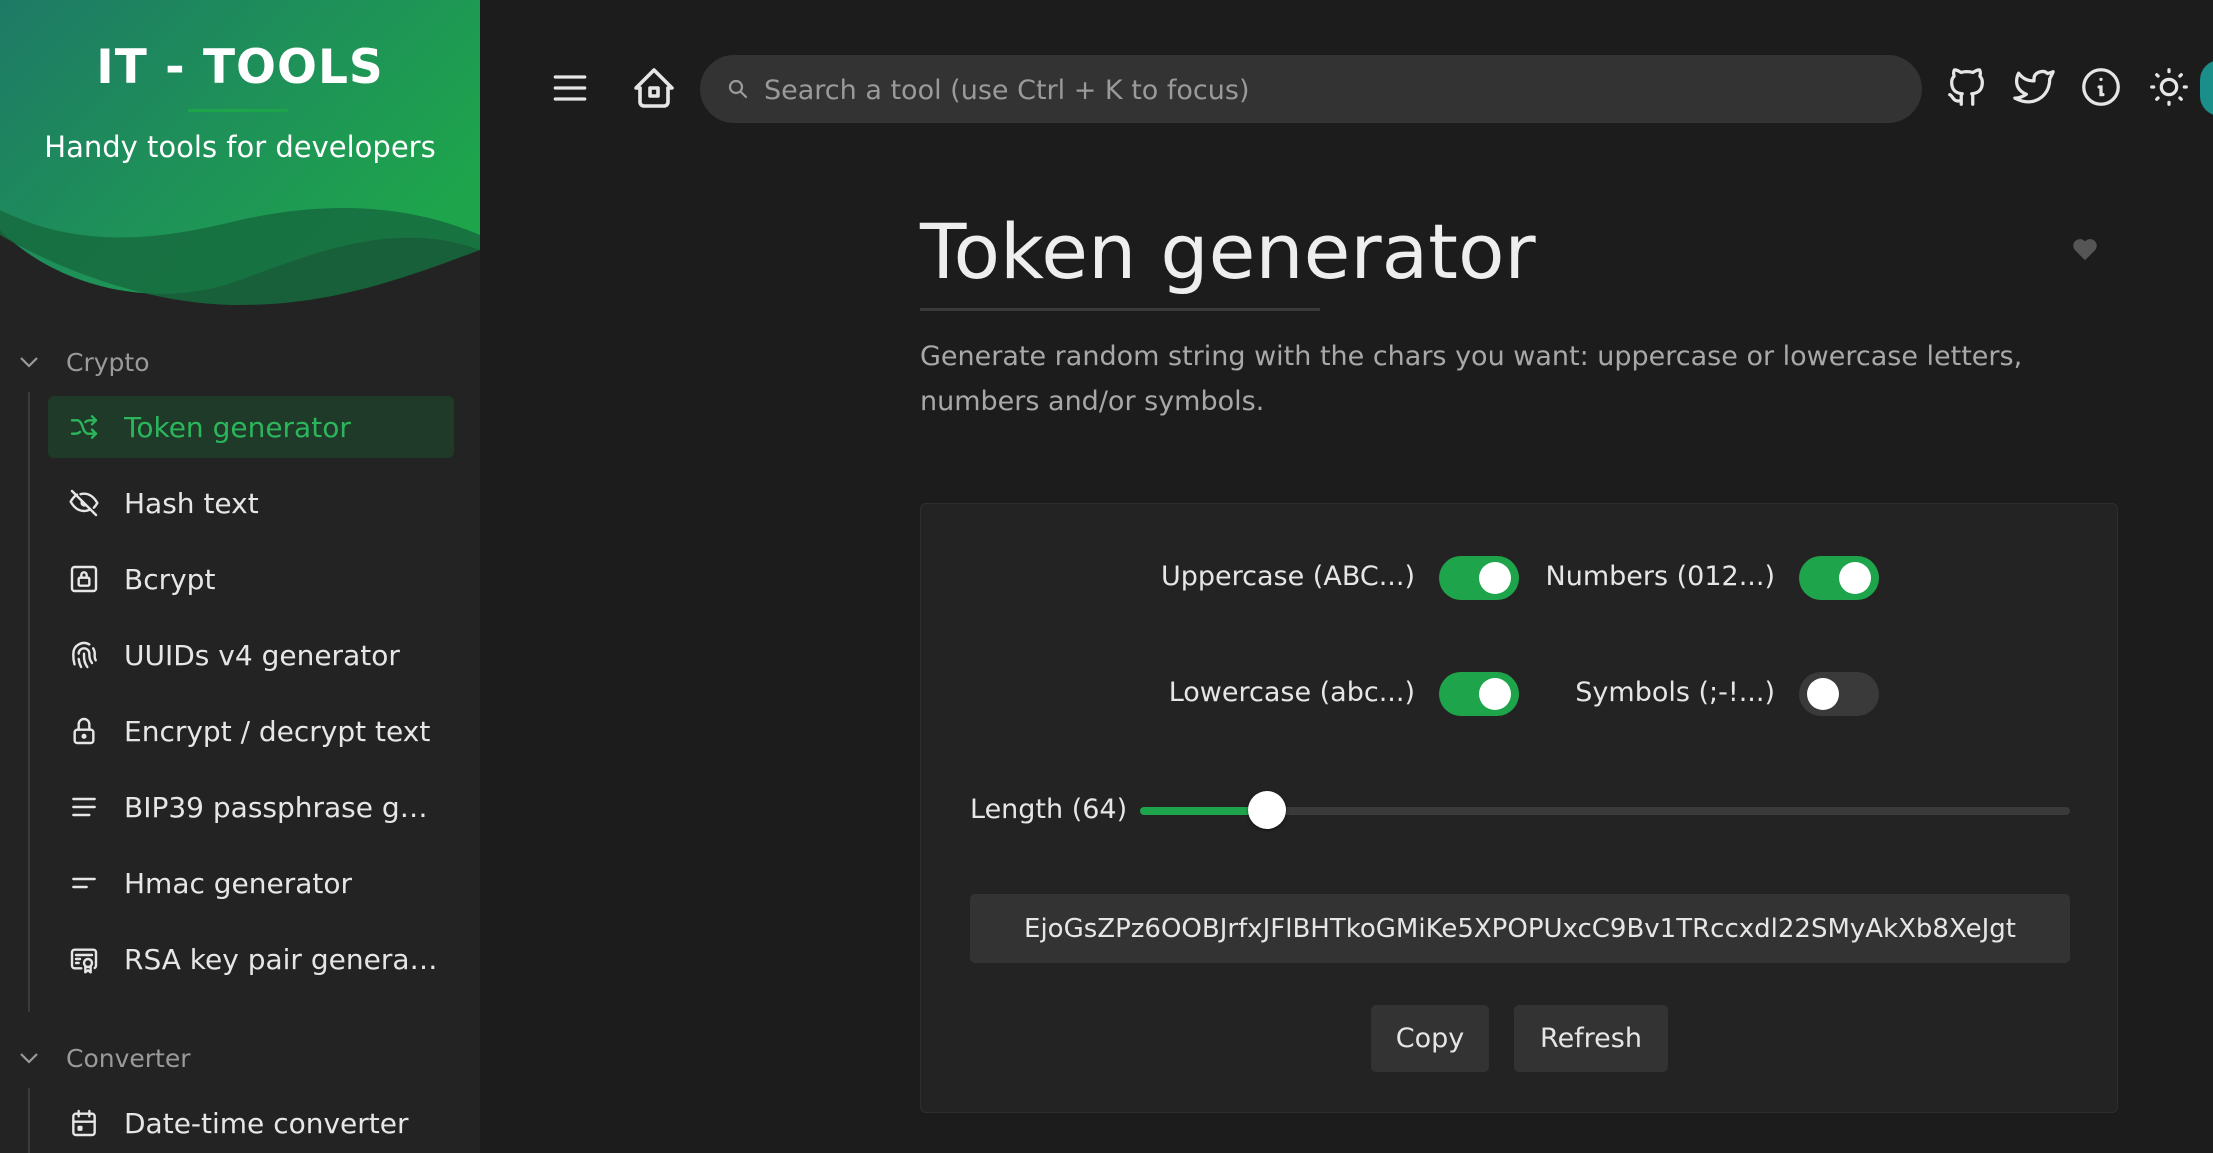 This screenshot has height=1153, width=2213. What do you see at coordinates (84, 731) in the screenshot?
I see `lock-icon` at bounding box center [84, 731].